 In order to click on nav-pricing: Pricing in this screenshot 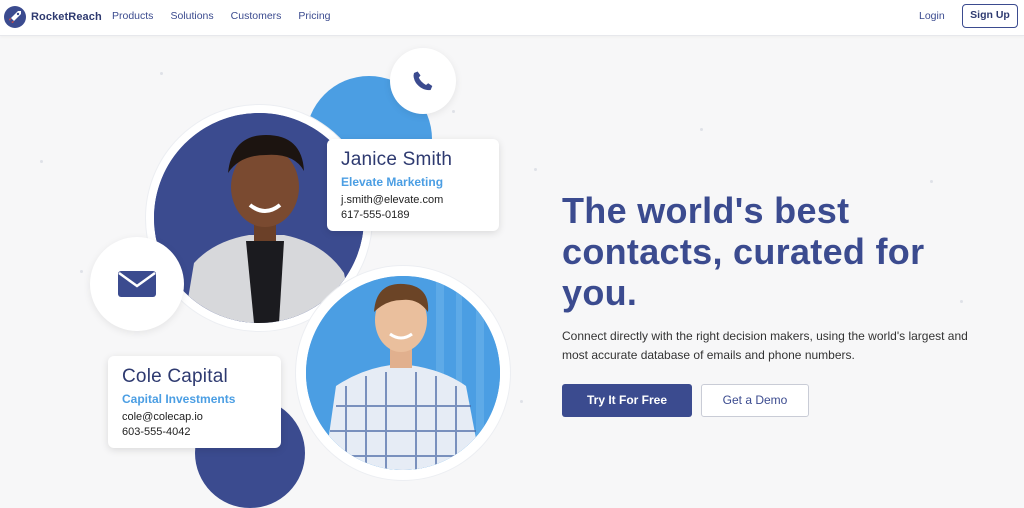, I will do `click(314, 16)`.